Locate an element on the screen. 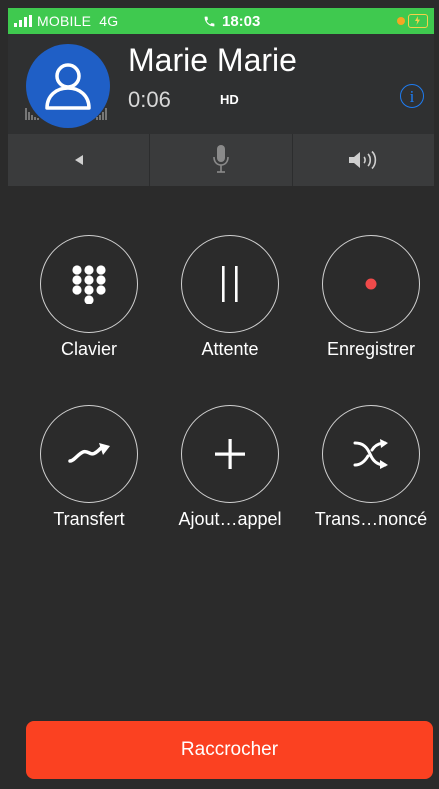  battery-indicator is located at coordinates (412, 21).